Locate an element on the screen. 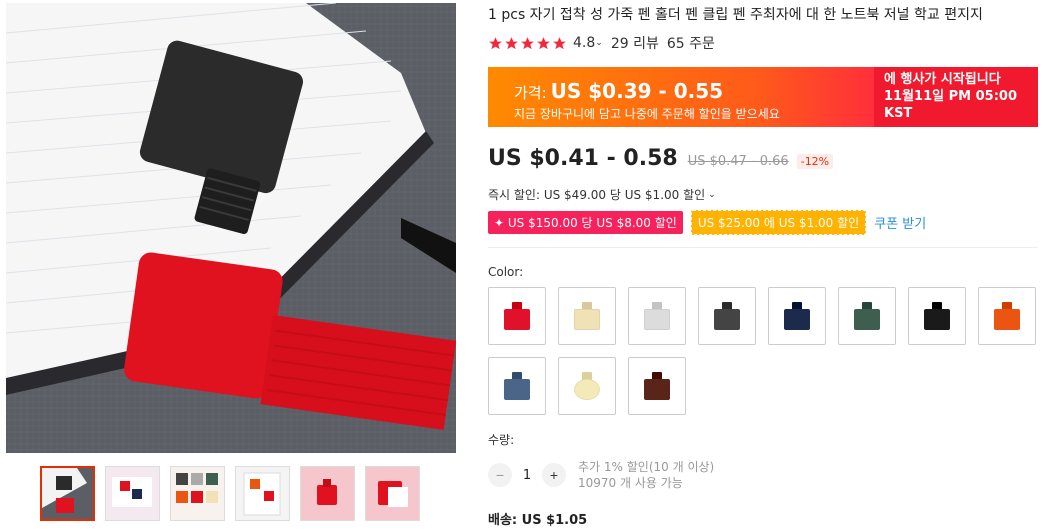  quantity-label: 수량: is located at coordinates (501, 440).